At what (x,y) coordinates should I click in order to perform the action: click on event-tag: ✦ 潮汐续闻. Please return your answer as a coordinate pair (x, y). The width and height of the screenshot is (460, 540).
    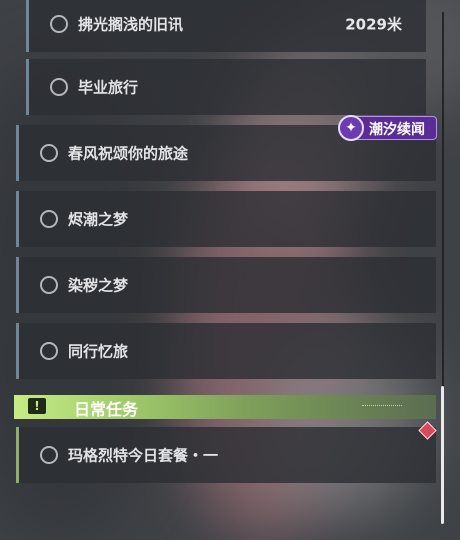
    Looking at the image, I should click on (387, 128).